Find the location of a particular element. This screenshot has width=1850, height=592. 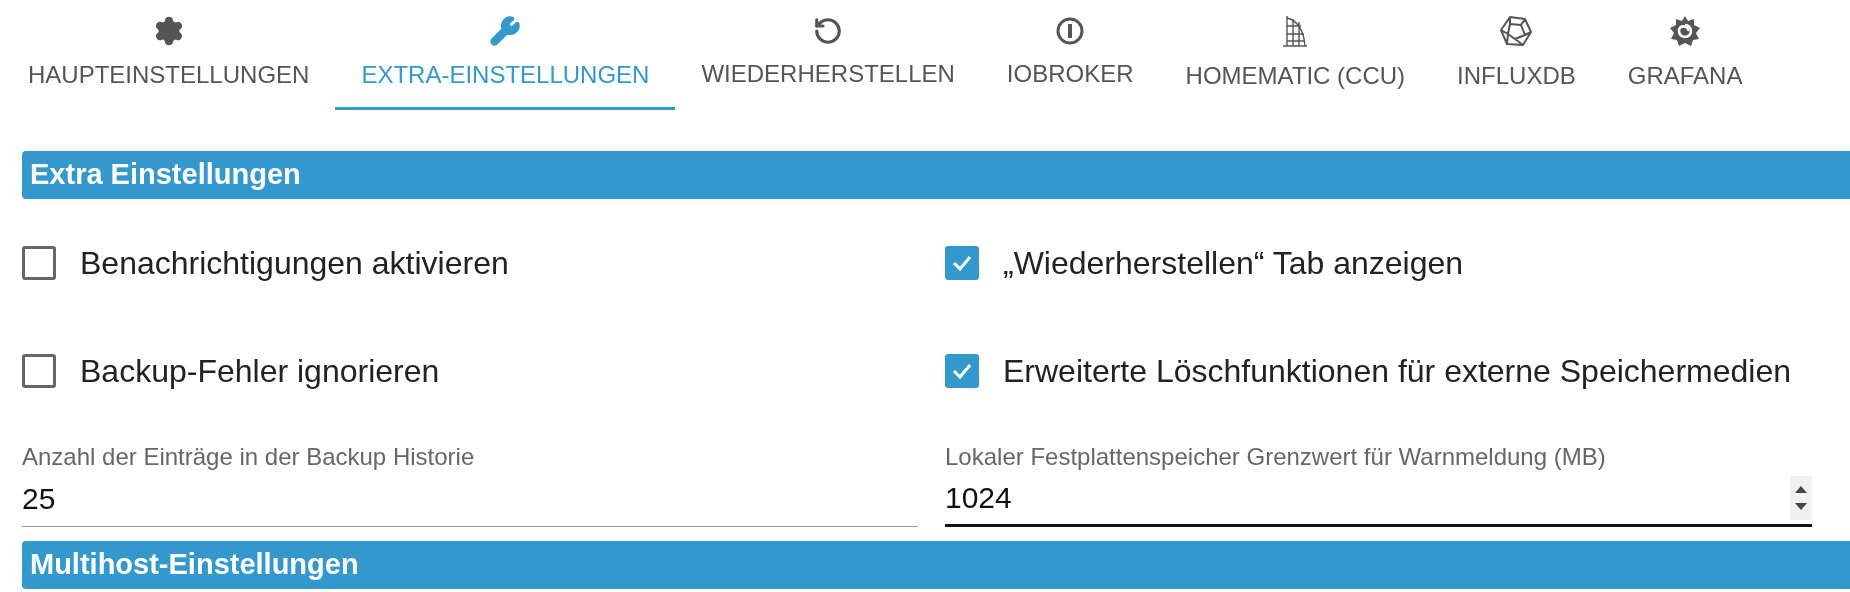

tab: WIEDERHERSTELLEN is located at coordinates (828, 55).